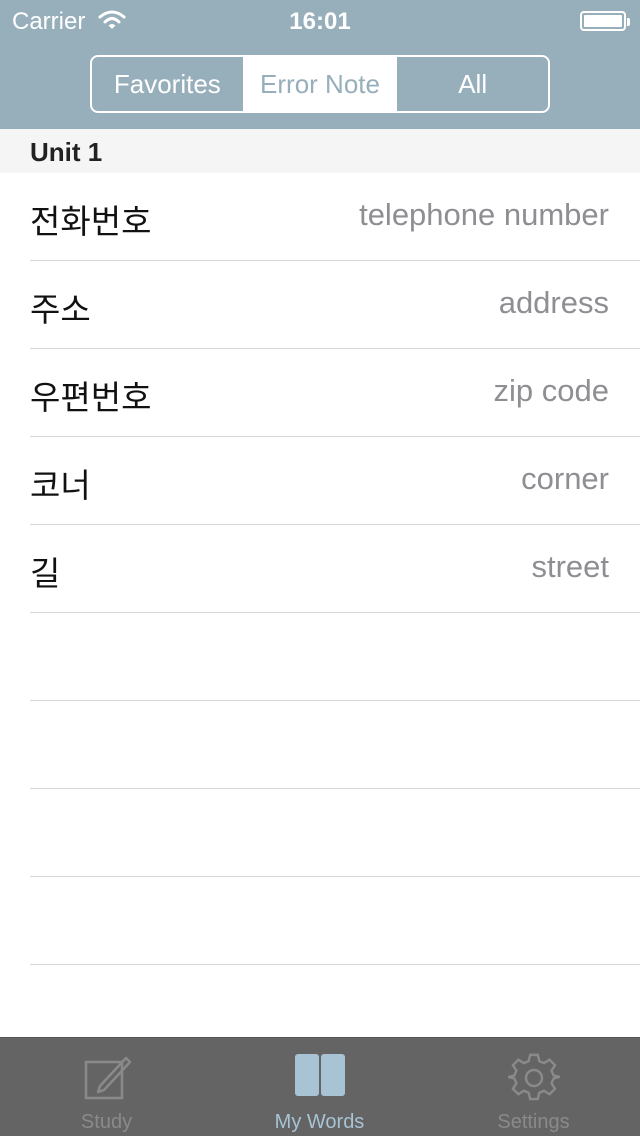 This screenshot has width=640, height=1136. I want to click on status-bar: Carrier 16:01, so click(320, 20).